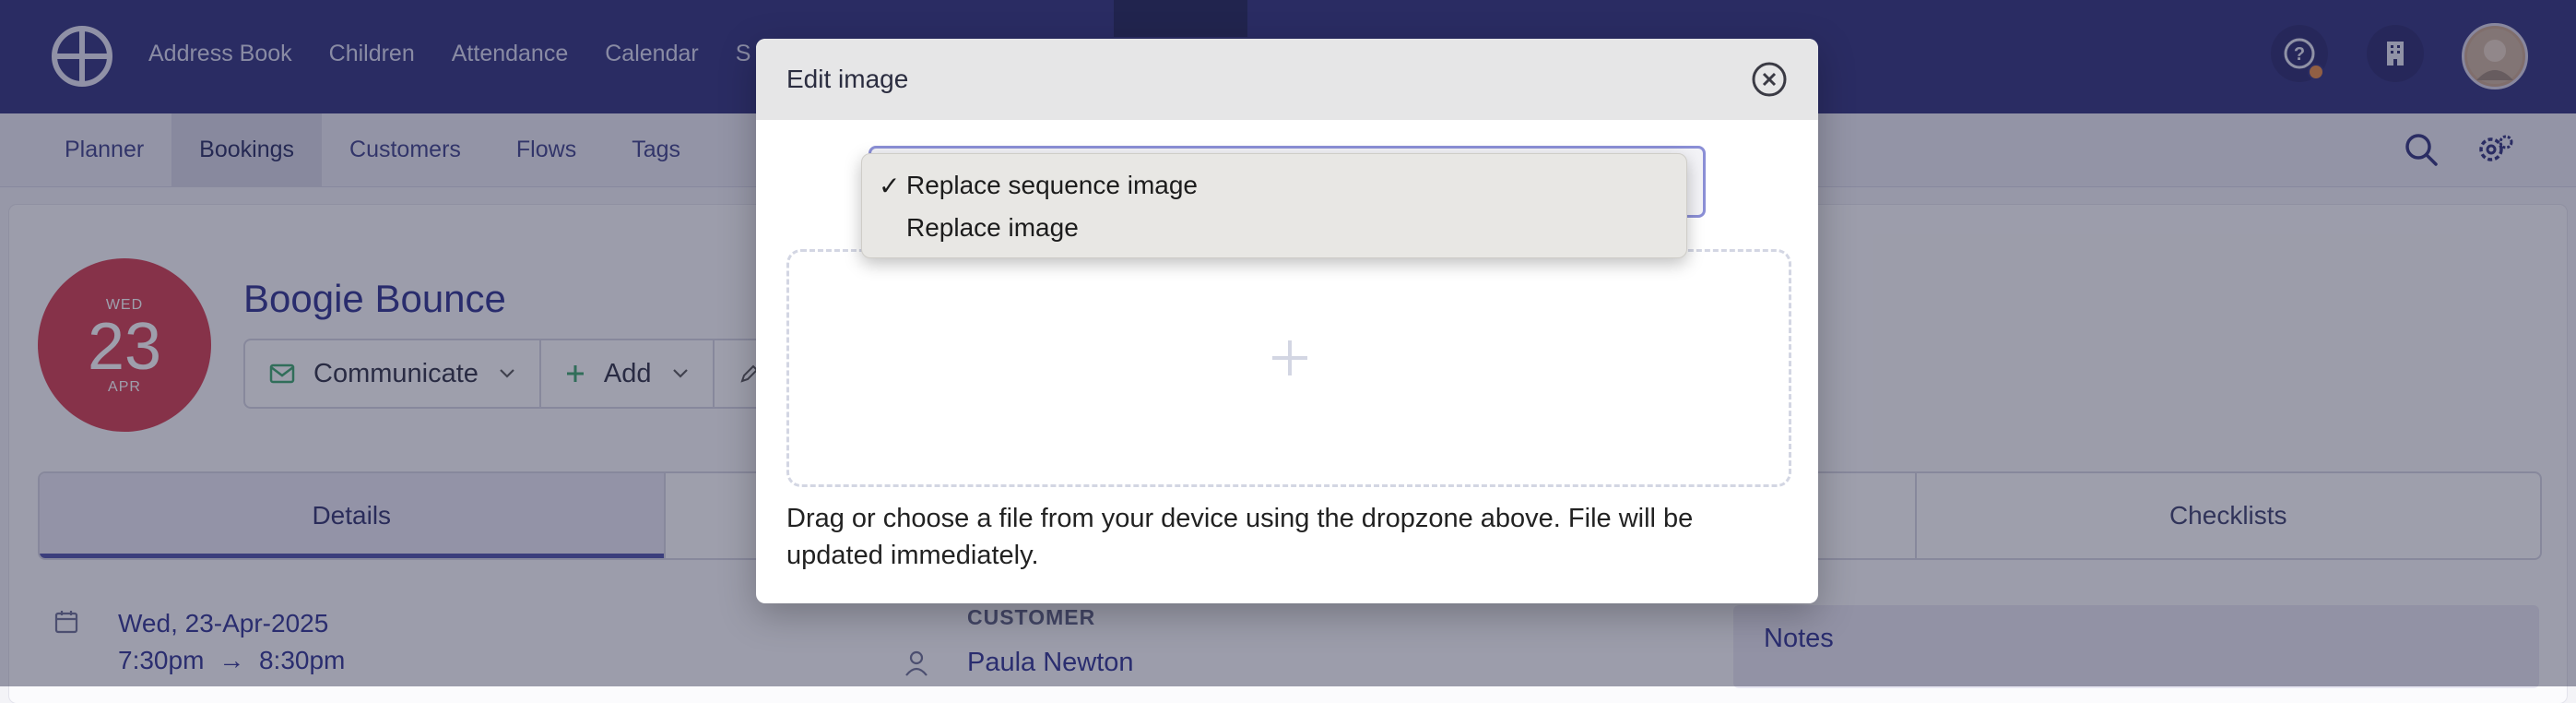 The width and height of the screenshot is (2576, 703). Describe the element at coordinates (1274, 184) in the screenshot. I see `option-replace-sequence-image: ✓ Replace sequence image` at that location.